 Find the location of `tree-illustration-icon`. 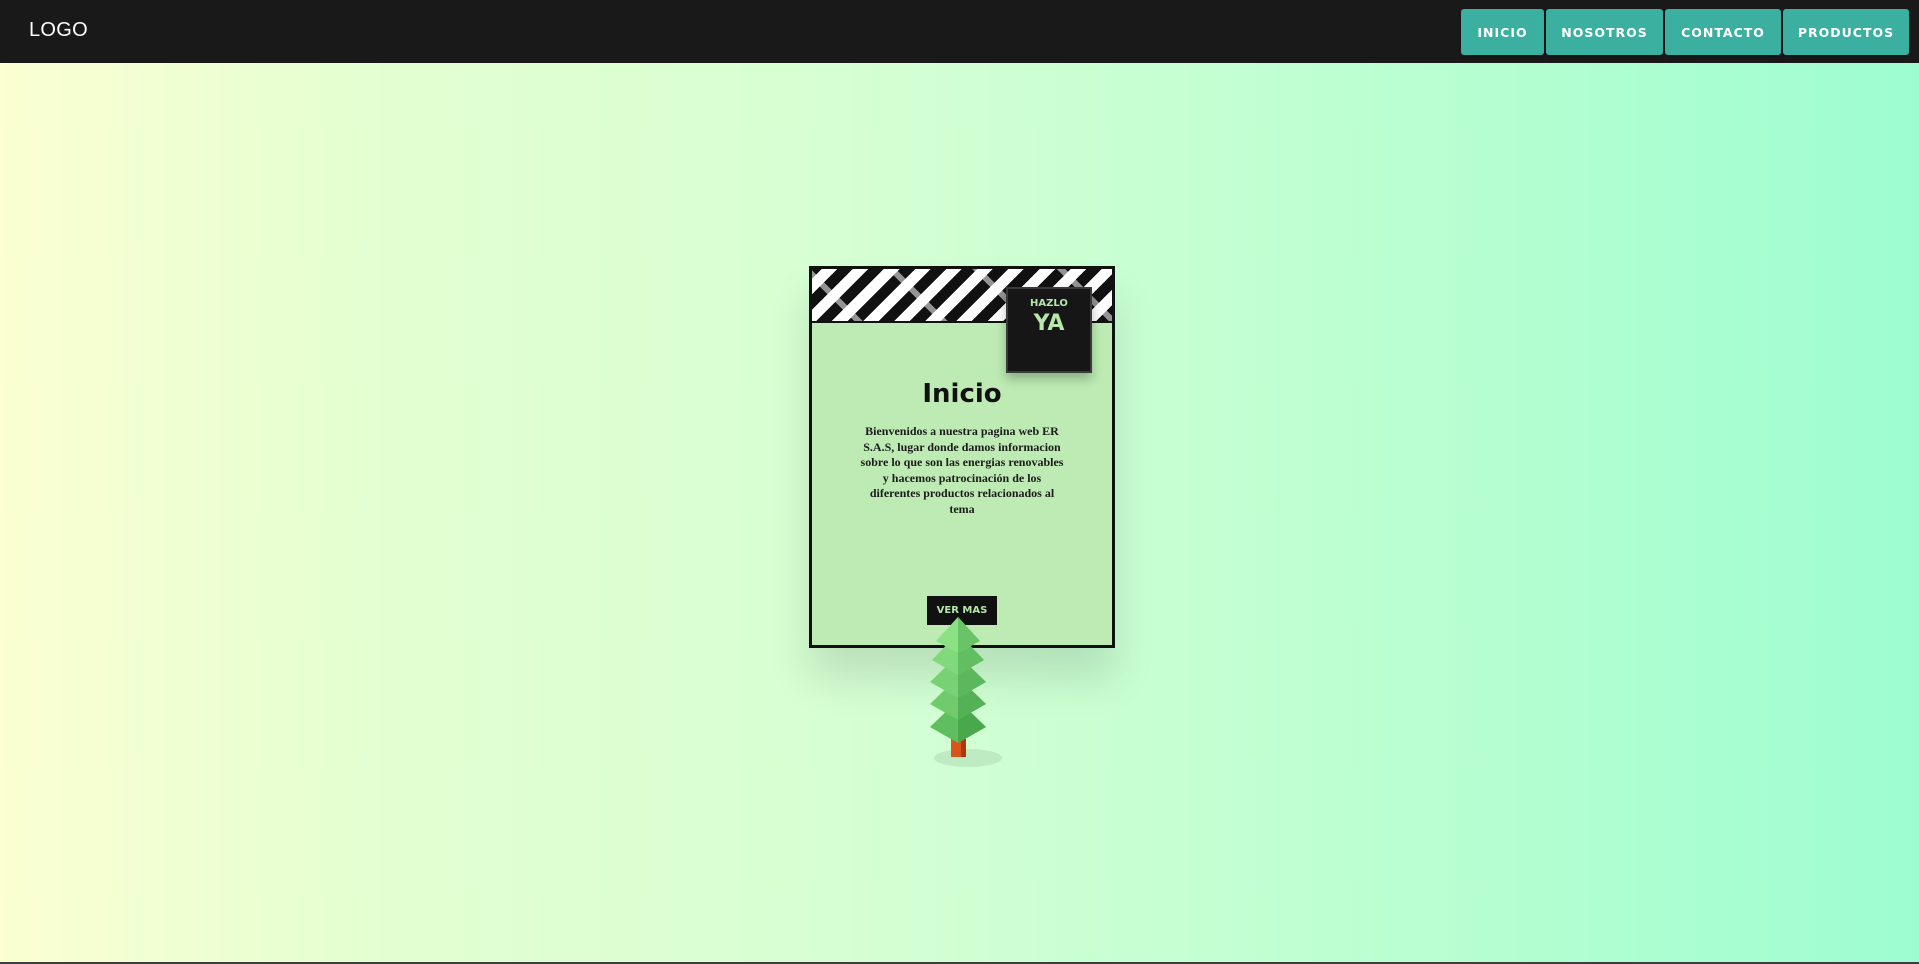

tree-illustration-icon is located at coordinates (966, 692).